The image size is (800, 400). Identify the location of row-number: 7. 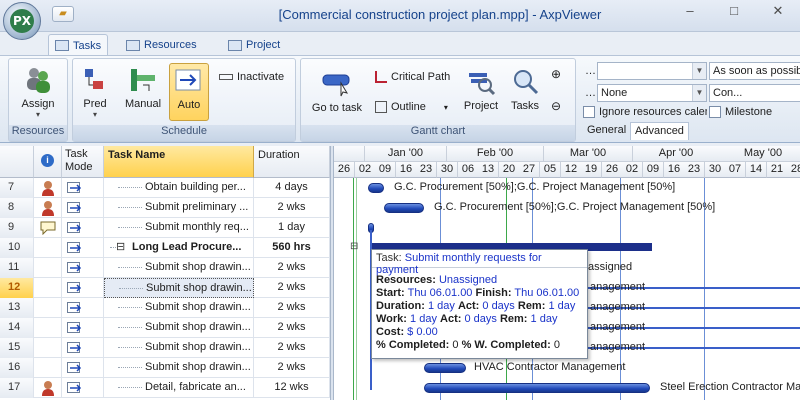
(17, 188).